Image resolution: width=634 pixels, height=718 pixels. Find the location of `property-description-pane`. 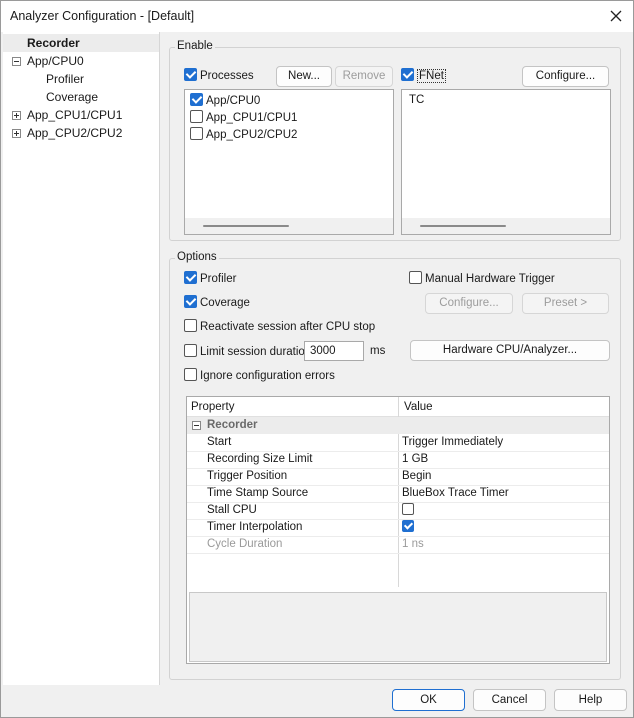

property-description-pane is located at coordinates (398, 627).